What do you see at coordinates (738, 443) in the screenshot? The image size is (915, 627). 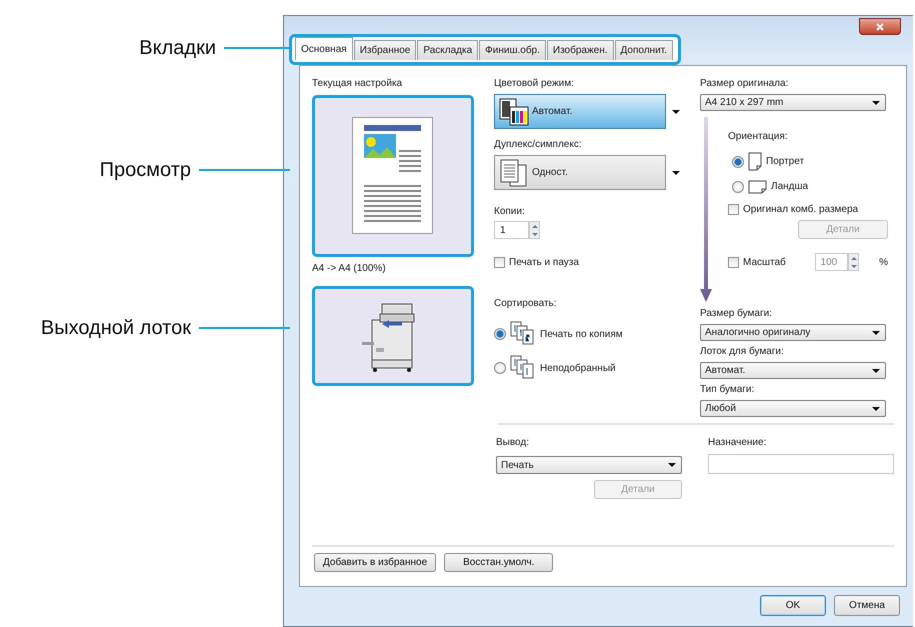 I see `field-label: Назначение:` at bounding box center [738, 443].